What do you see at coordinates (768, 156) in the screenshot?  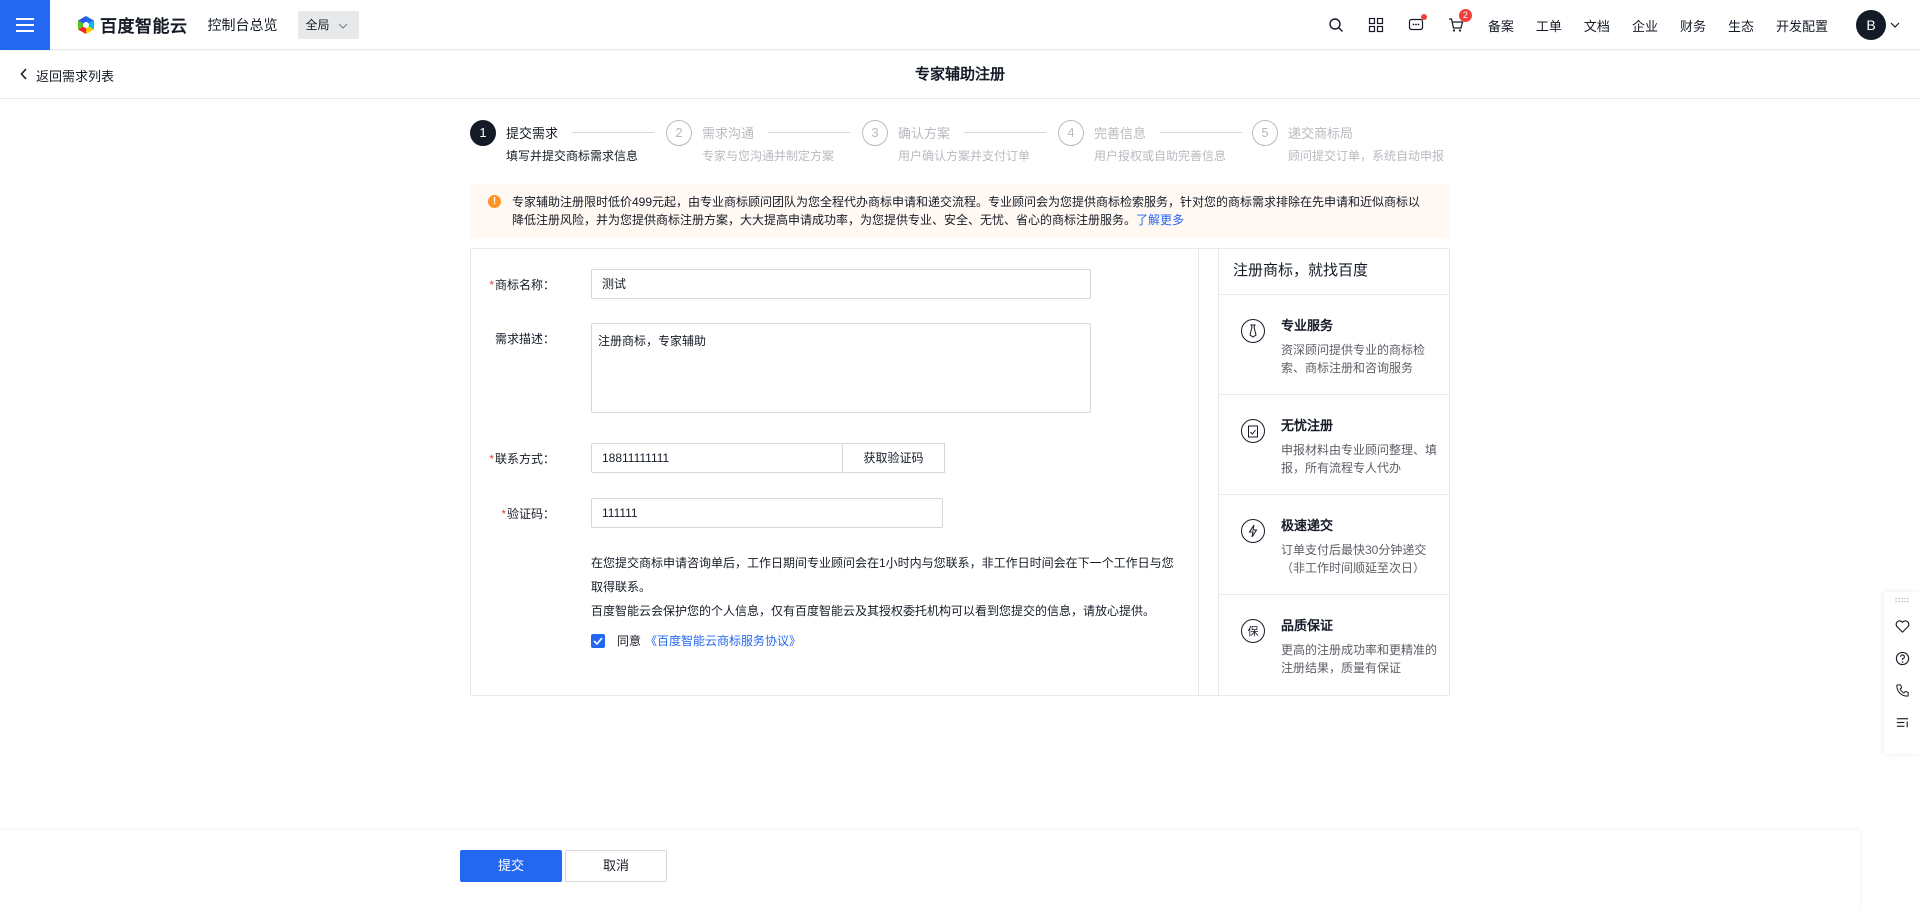 I see `step-desc: 专家与您沟通并制定方案` at bounding box center [768, 156].